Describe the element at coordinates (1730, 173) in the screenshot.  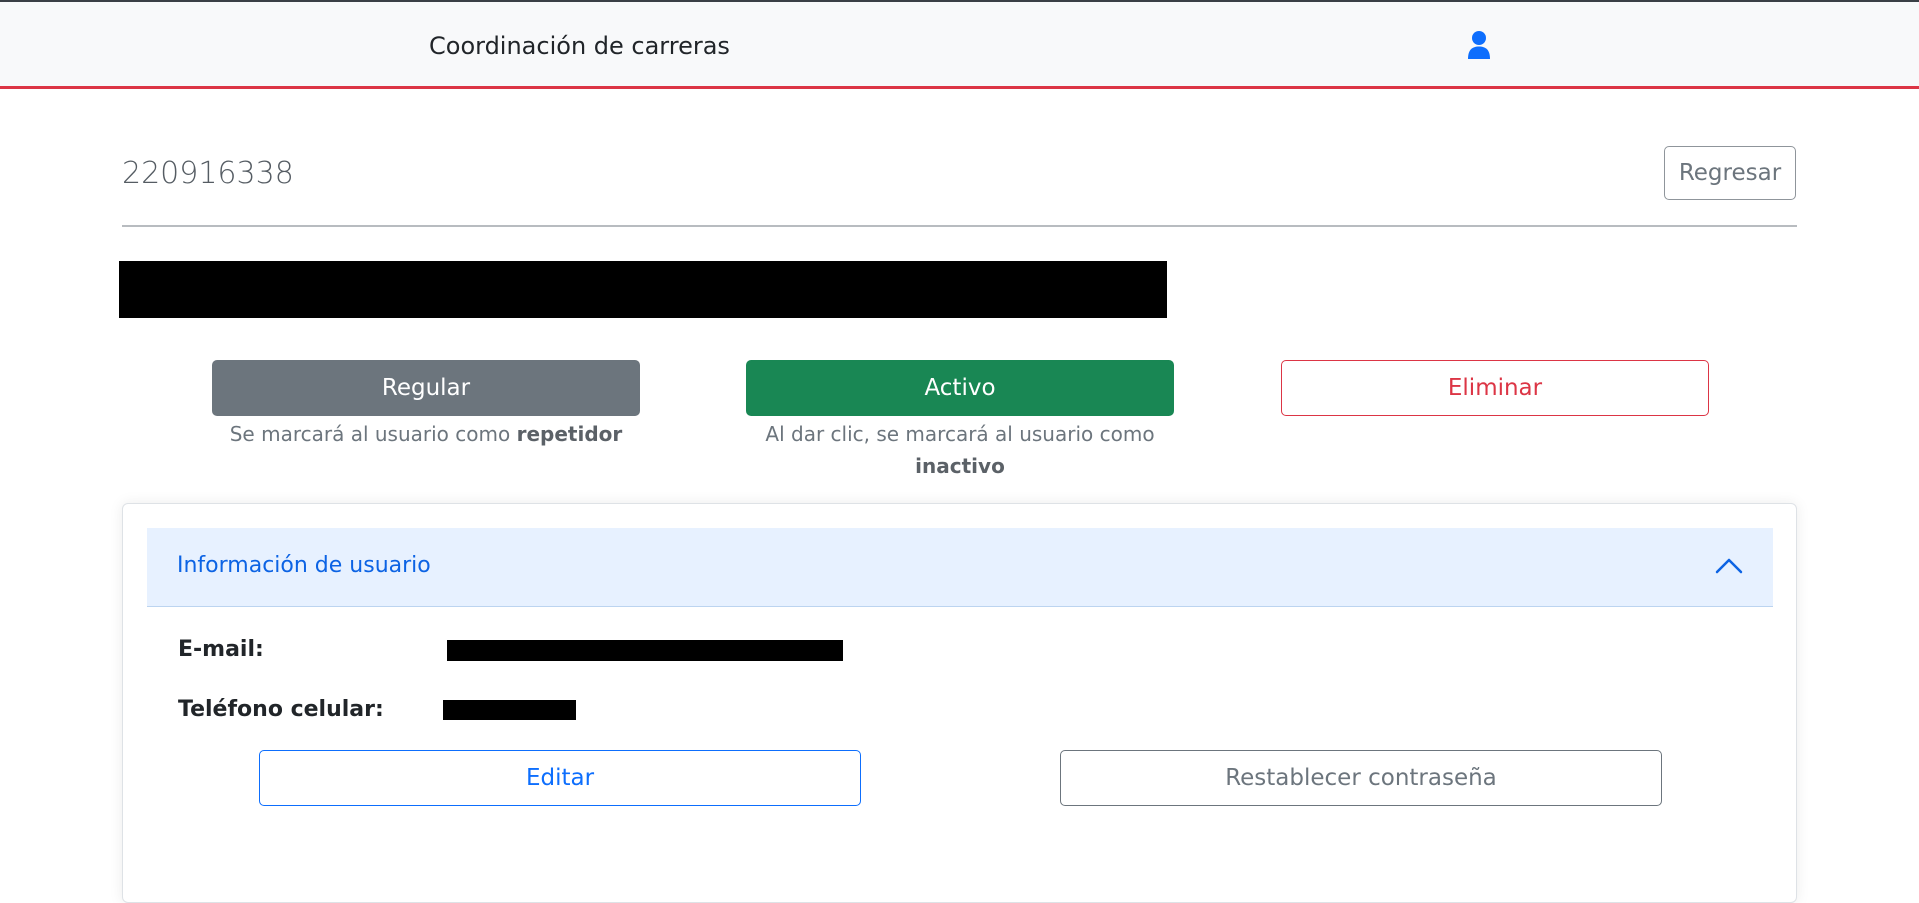
I see `back-button: Regresar` at that location.